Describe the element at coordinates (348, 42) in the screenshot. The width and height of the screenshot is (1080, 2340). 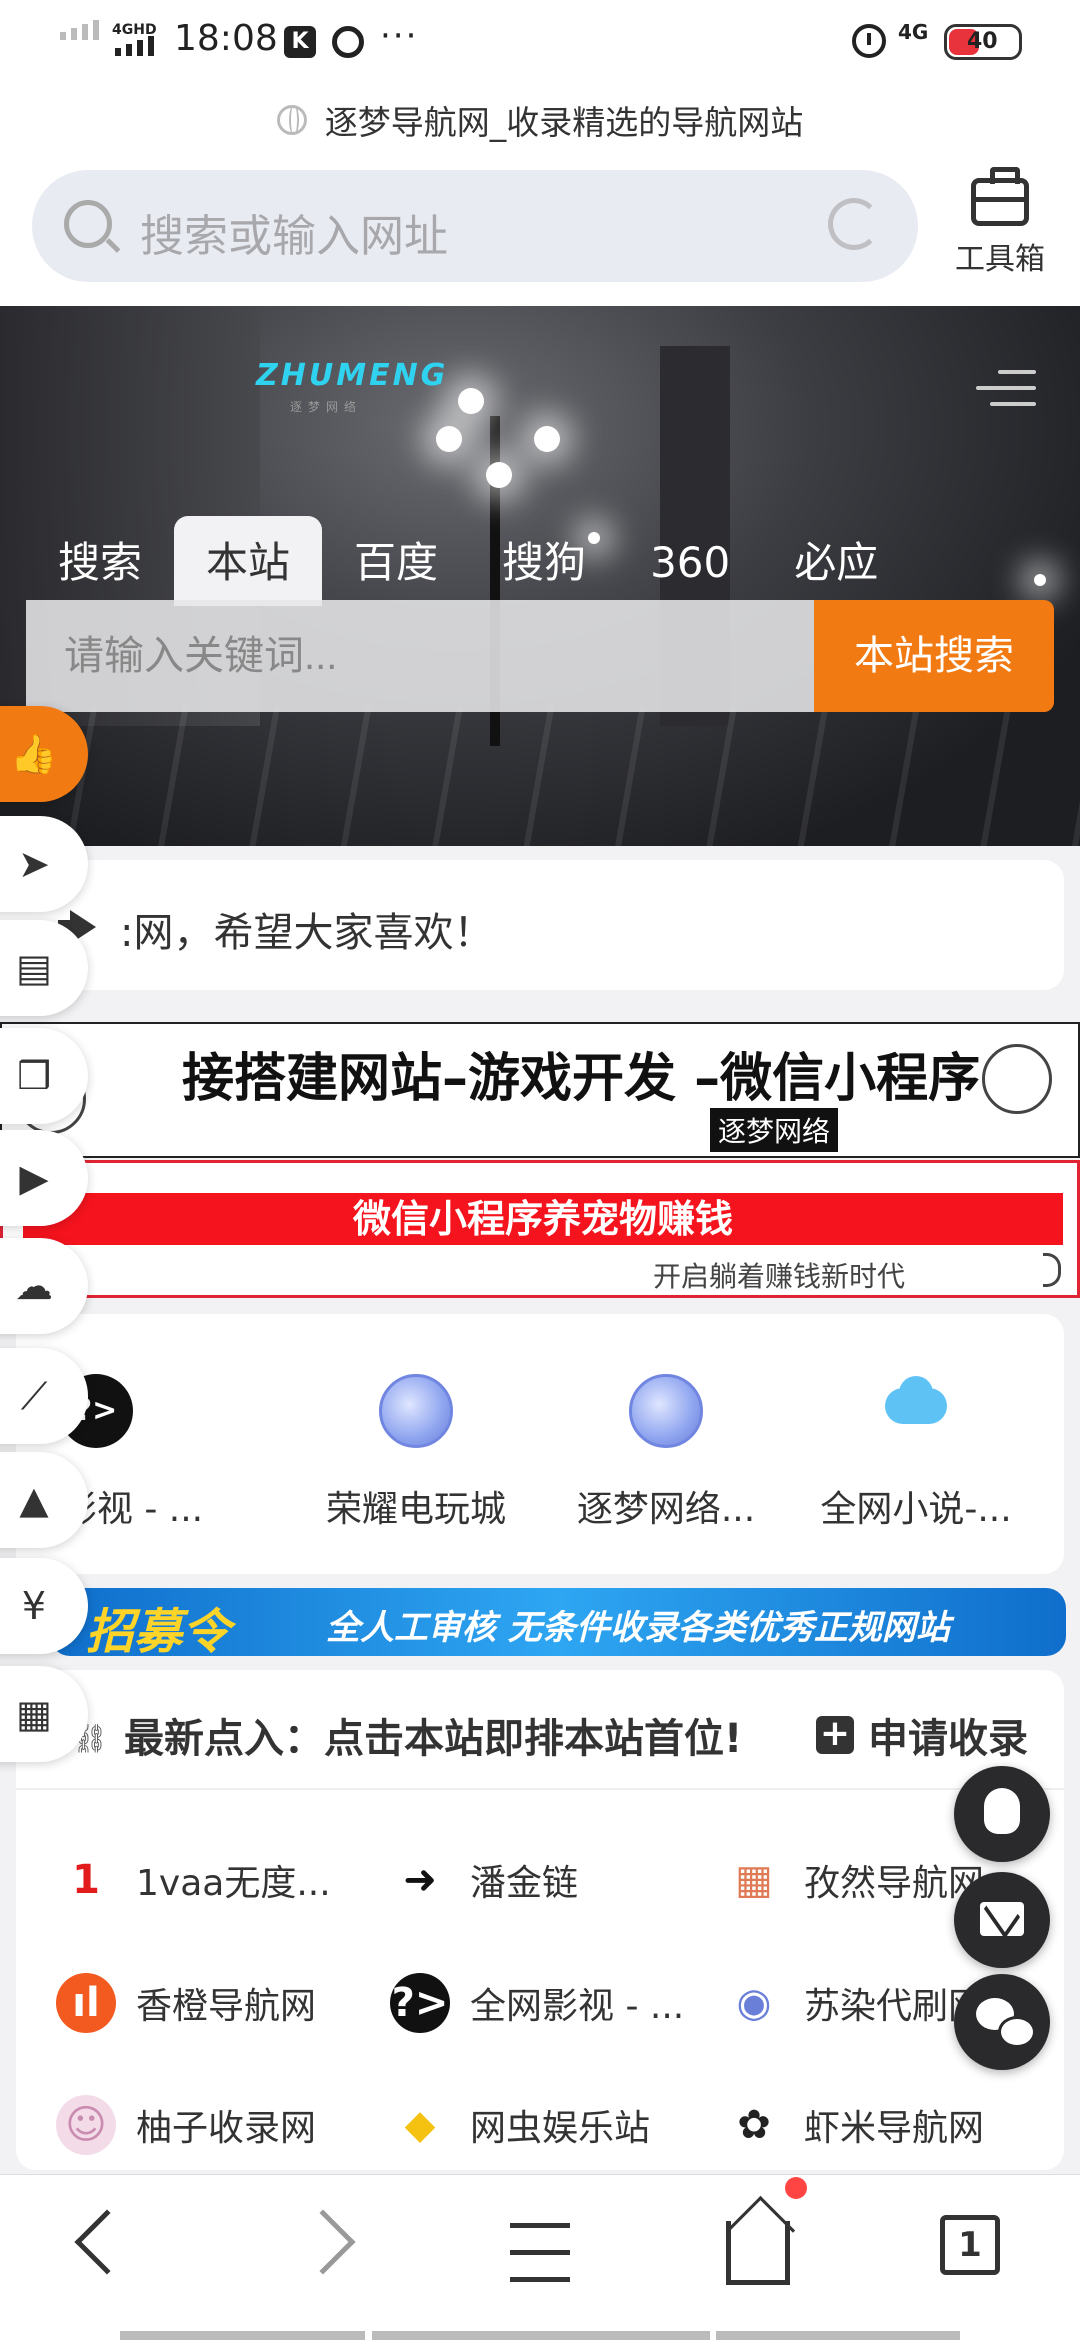
I see `q-app-icon` at that location.